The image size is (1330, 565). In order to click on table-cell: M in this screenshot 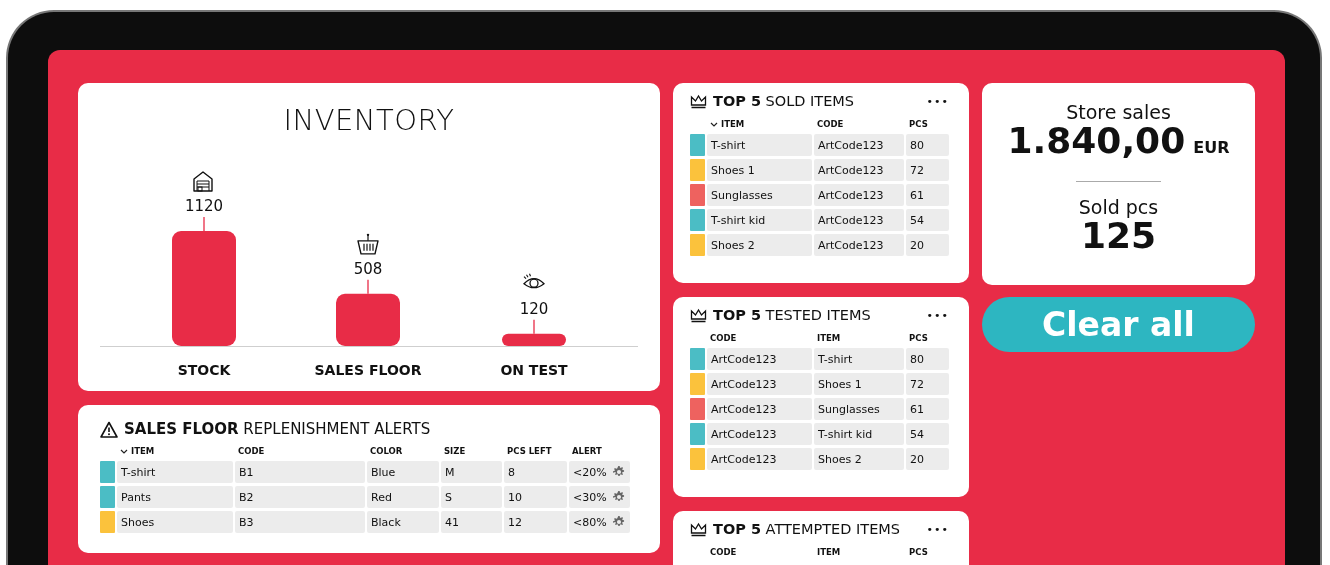, I will do `click(471, 472)`.